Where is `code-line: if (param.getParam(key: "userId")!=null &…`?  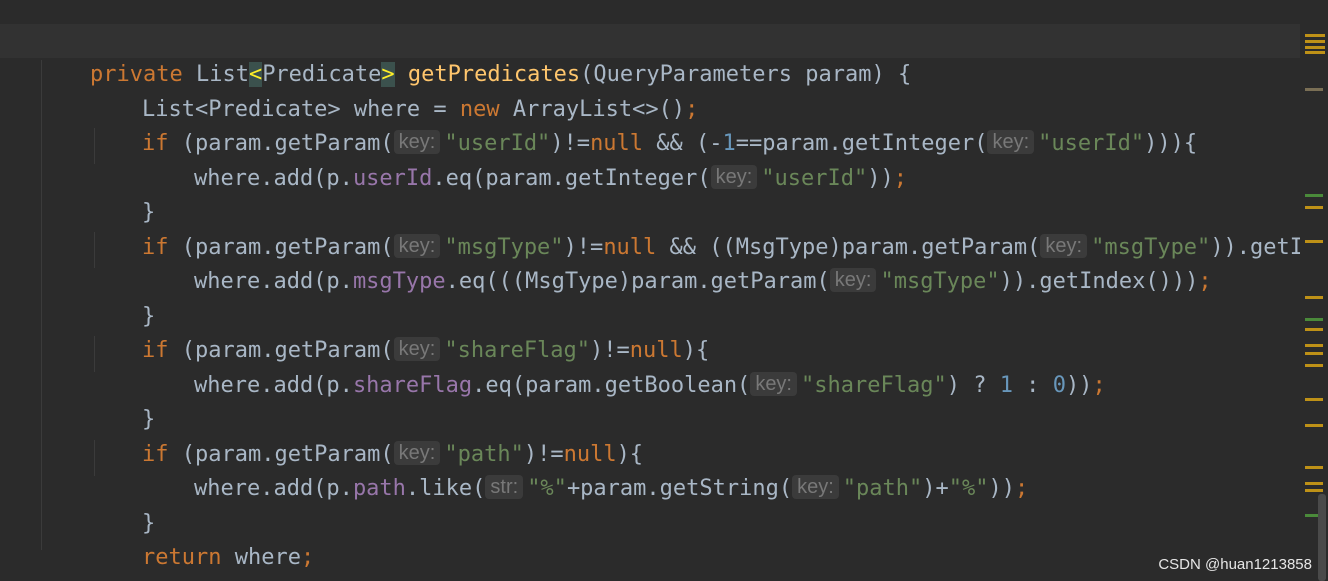 code-line: if (param.getParam(key: "userId")!=null &… is located at coordinates (598, 124).